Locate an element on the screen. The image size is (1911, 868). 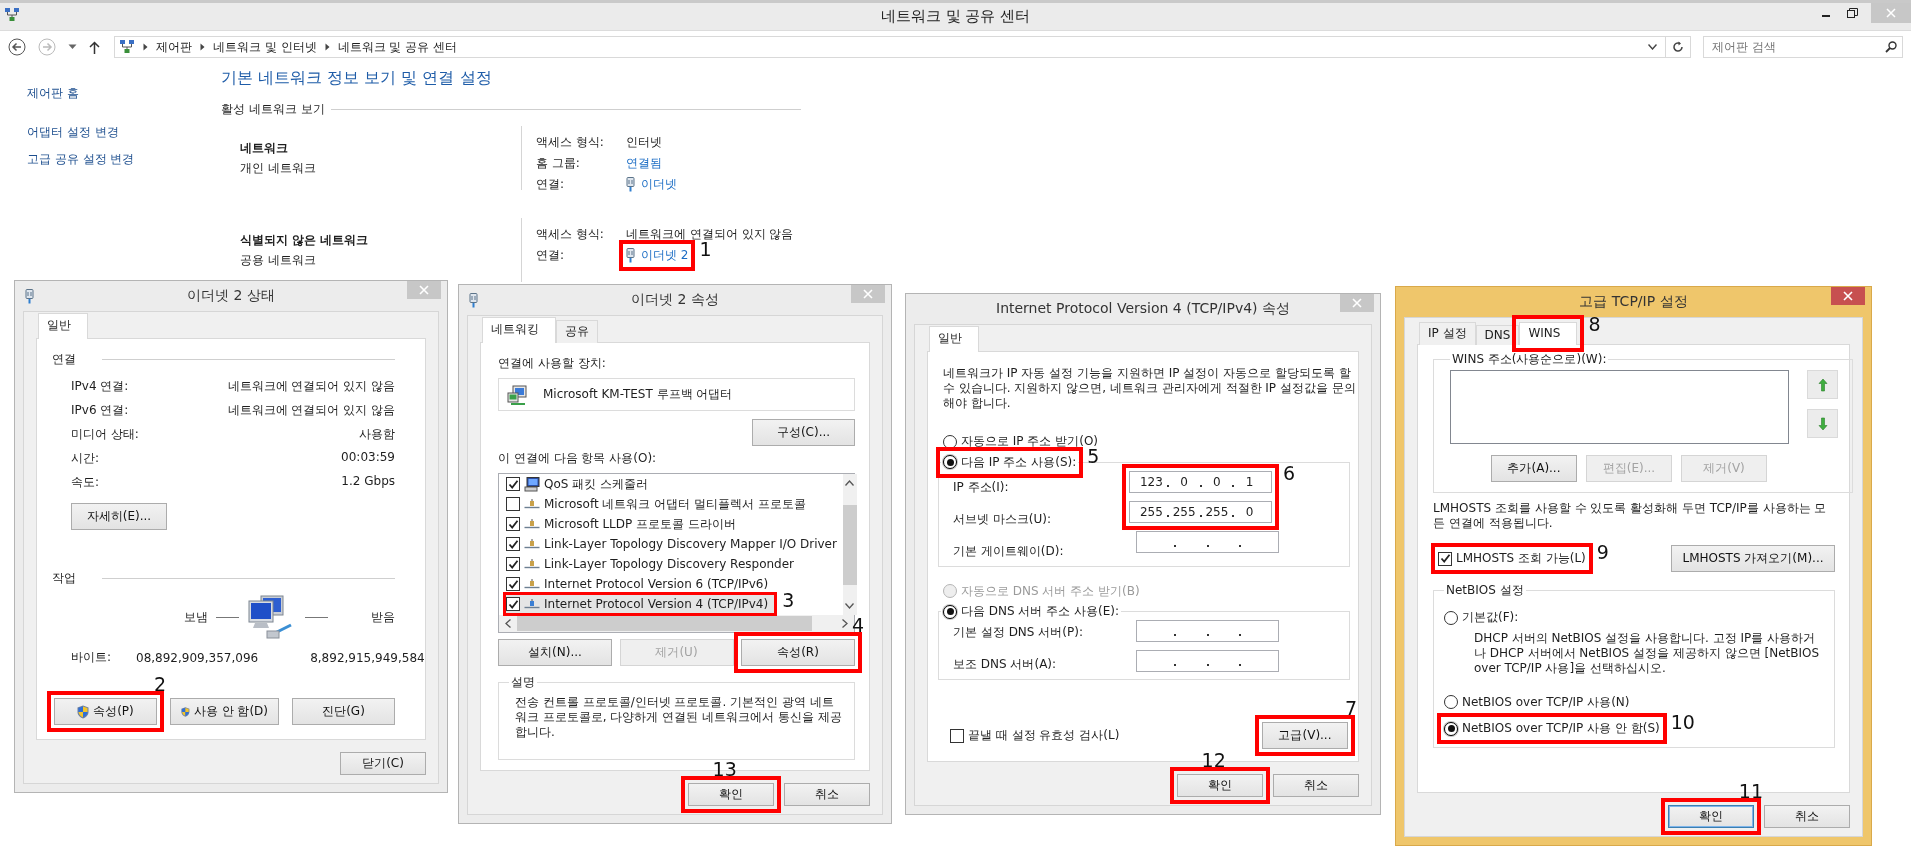
tab: WINS is located at coordinates (1548, 333).